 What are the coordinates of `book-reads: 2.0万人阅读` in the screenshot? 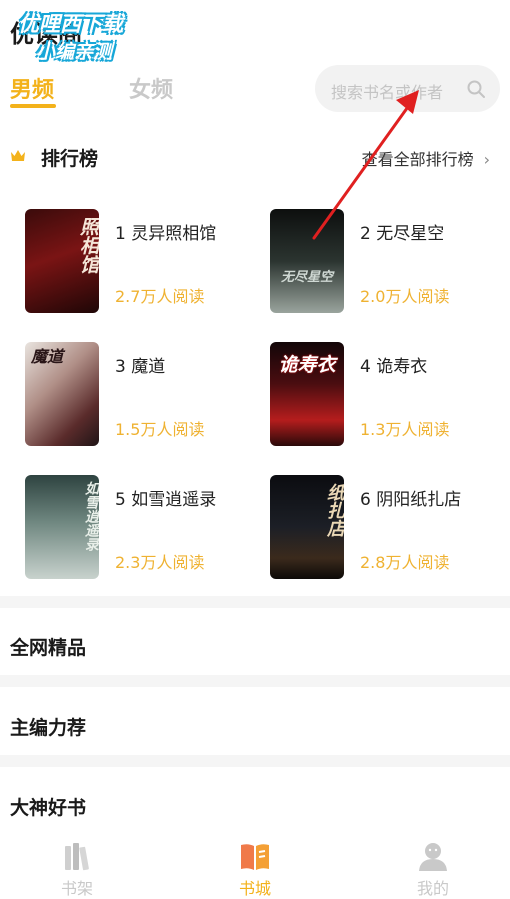 It's located at (405, 296).